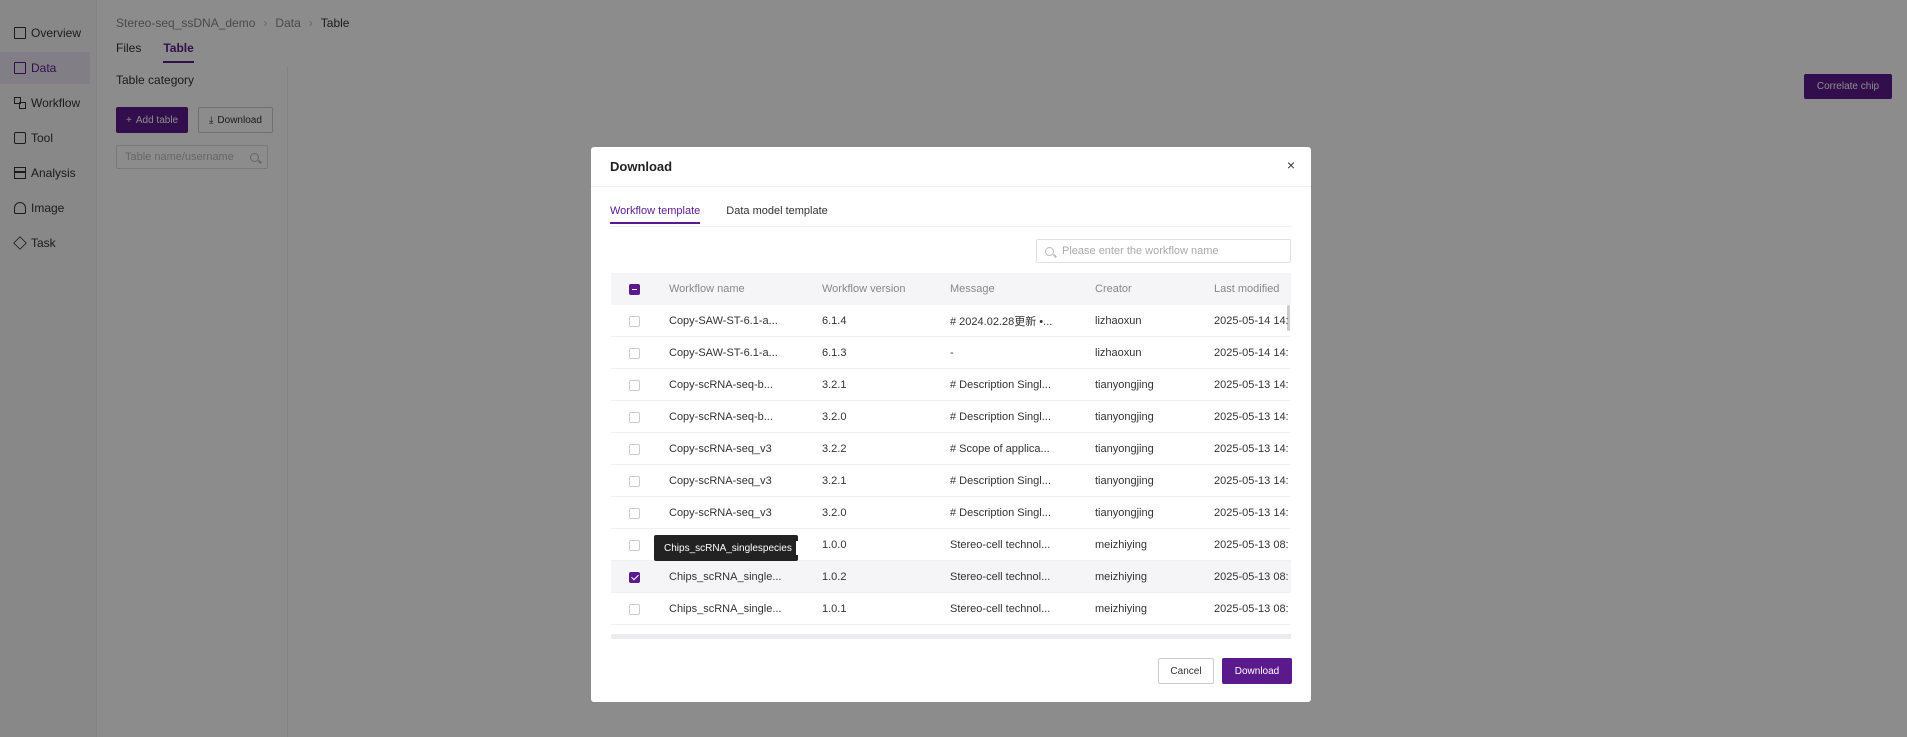 The image size is (1907, 737). Describe the element at coordinates (972, 289) in the screenshot. I see `column-header-message: Message` at that location.